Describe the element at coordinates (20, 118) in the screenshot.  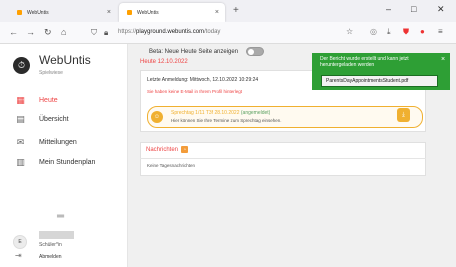
I see `overview-icon: ▤` at that location.